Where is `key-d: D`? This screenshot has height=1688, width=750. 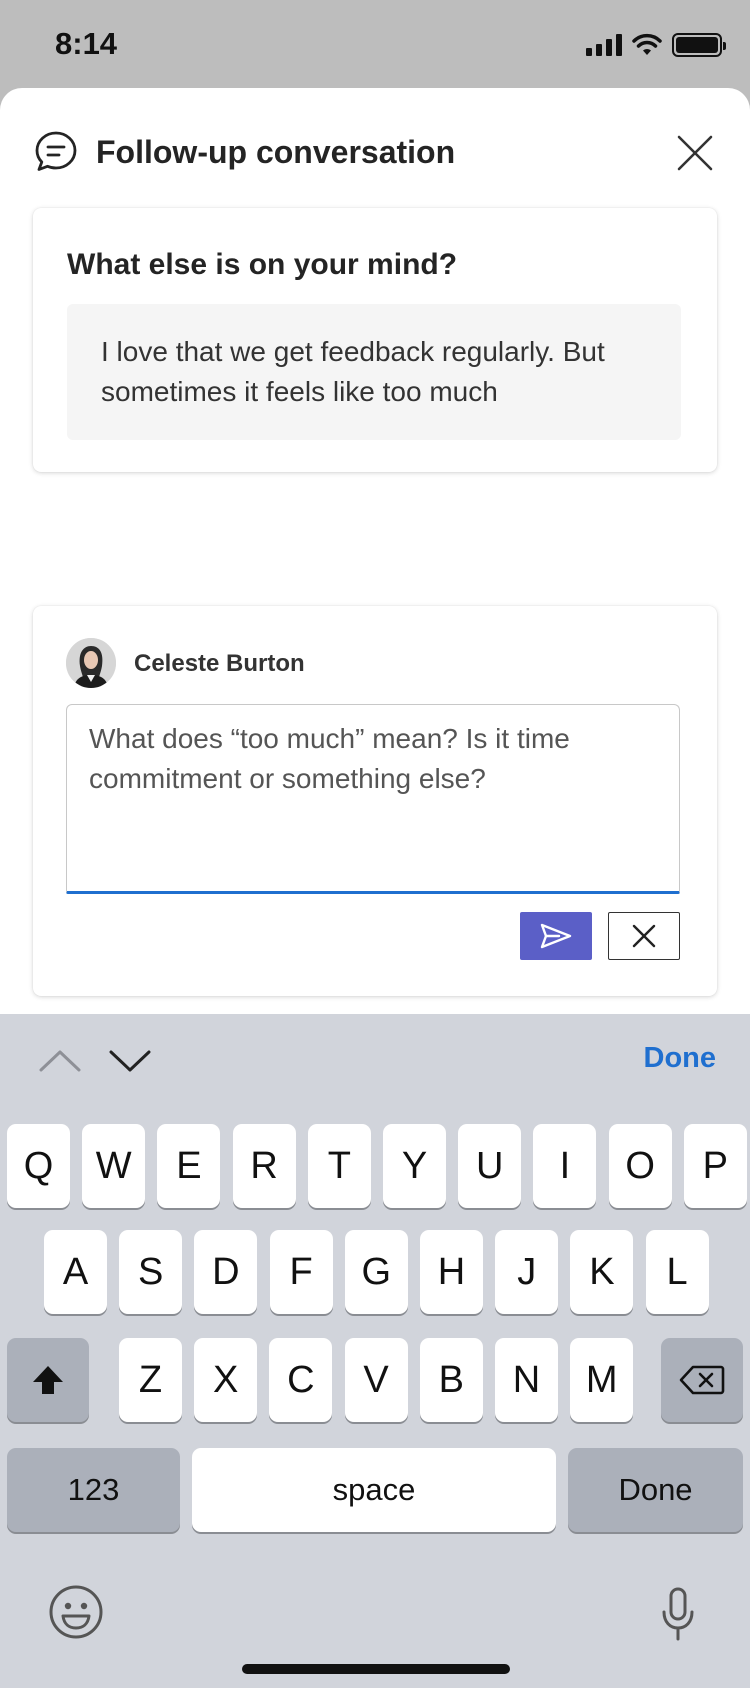
key-d: D is located at coordinates (226, 1272).